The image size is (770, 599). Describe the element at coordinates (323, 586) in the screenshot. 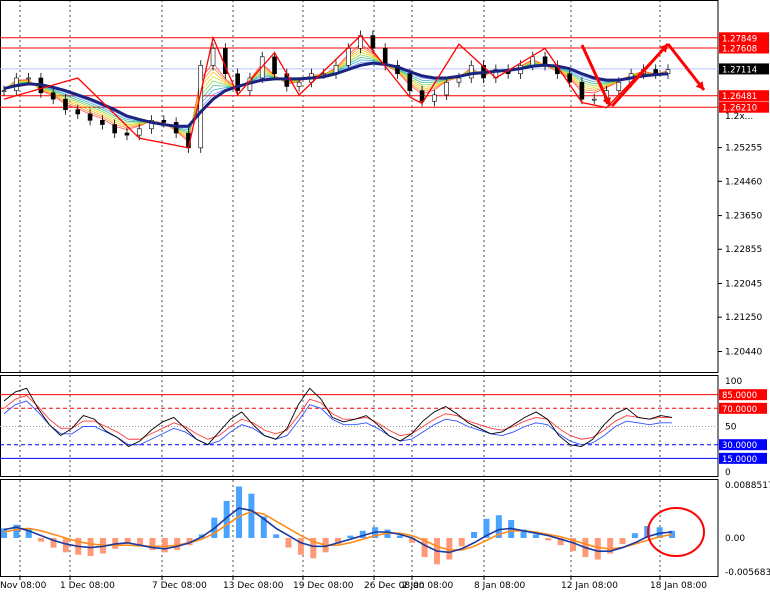

I see `time-axis-label: 19 Dec 08:00` at that location.